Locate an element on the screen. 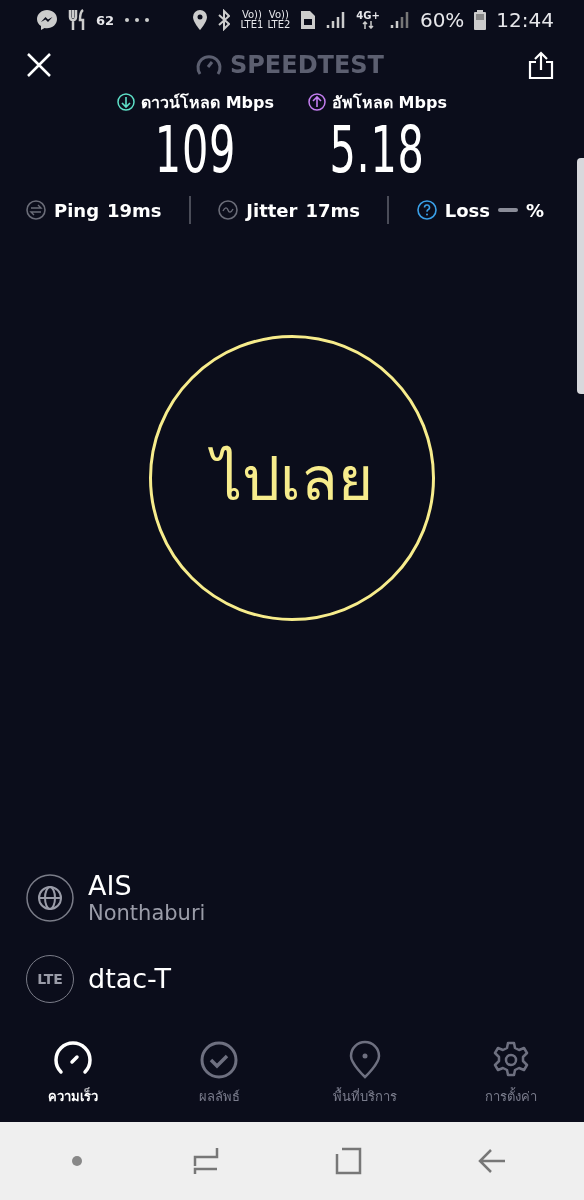 This screenshot has height=1200, width=584. stat-label: Ping is located at coordinates (77, 210).